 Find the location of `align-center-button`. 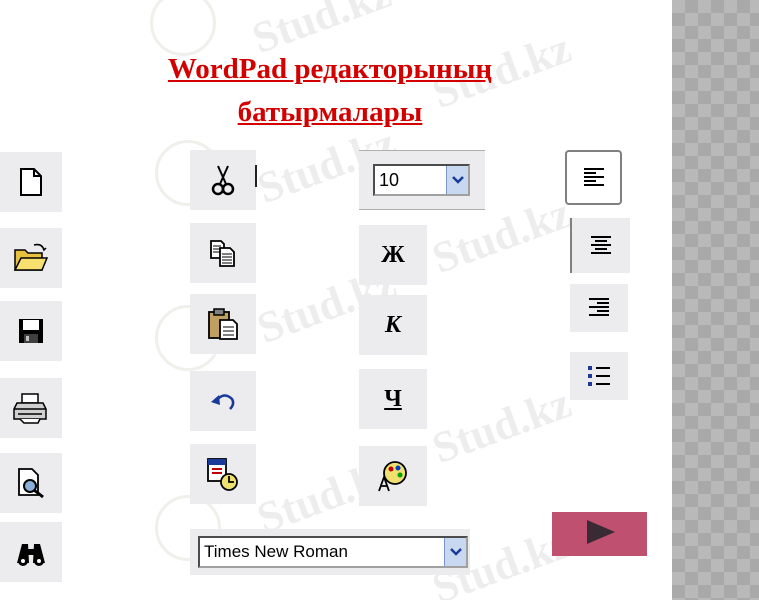

align-center-button is located at coordinates (600, 245).